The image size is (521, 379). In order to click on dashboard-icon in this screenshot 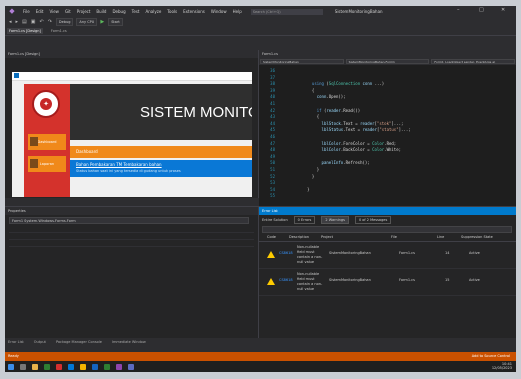, I will do `click(34, 141)`.